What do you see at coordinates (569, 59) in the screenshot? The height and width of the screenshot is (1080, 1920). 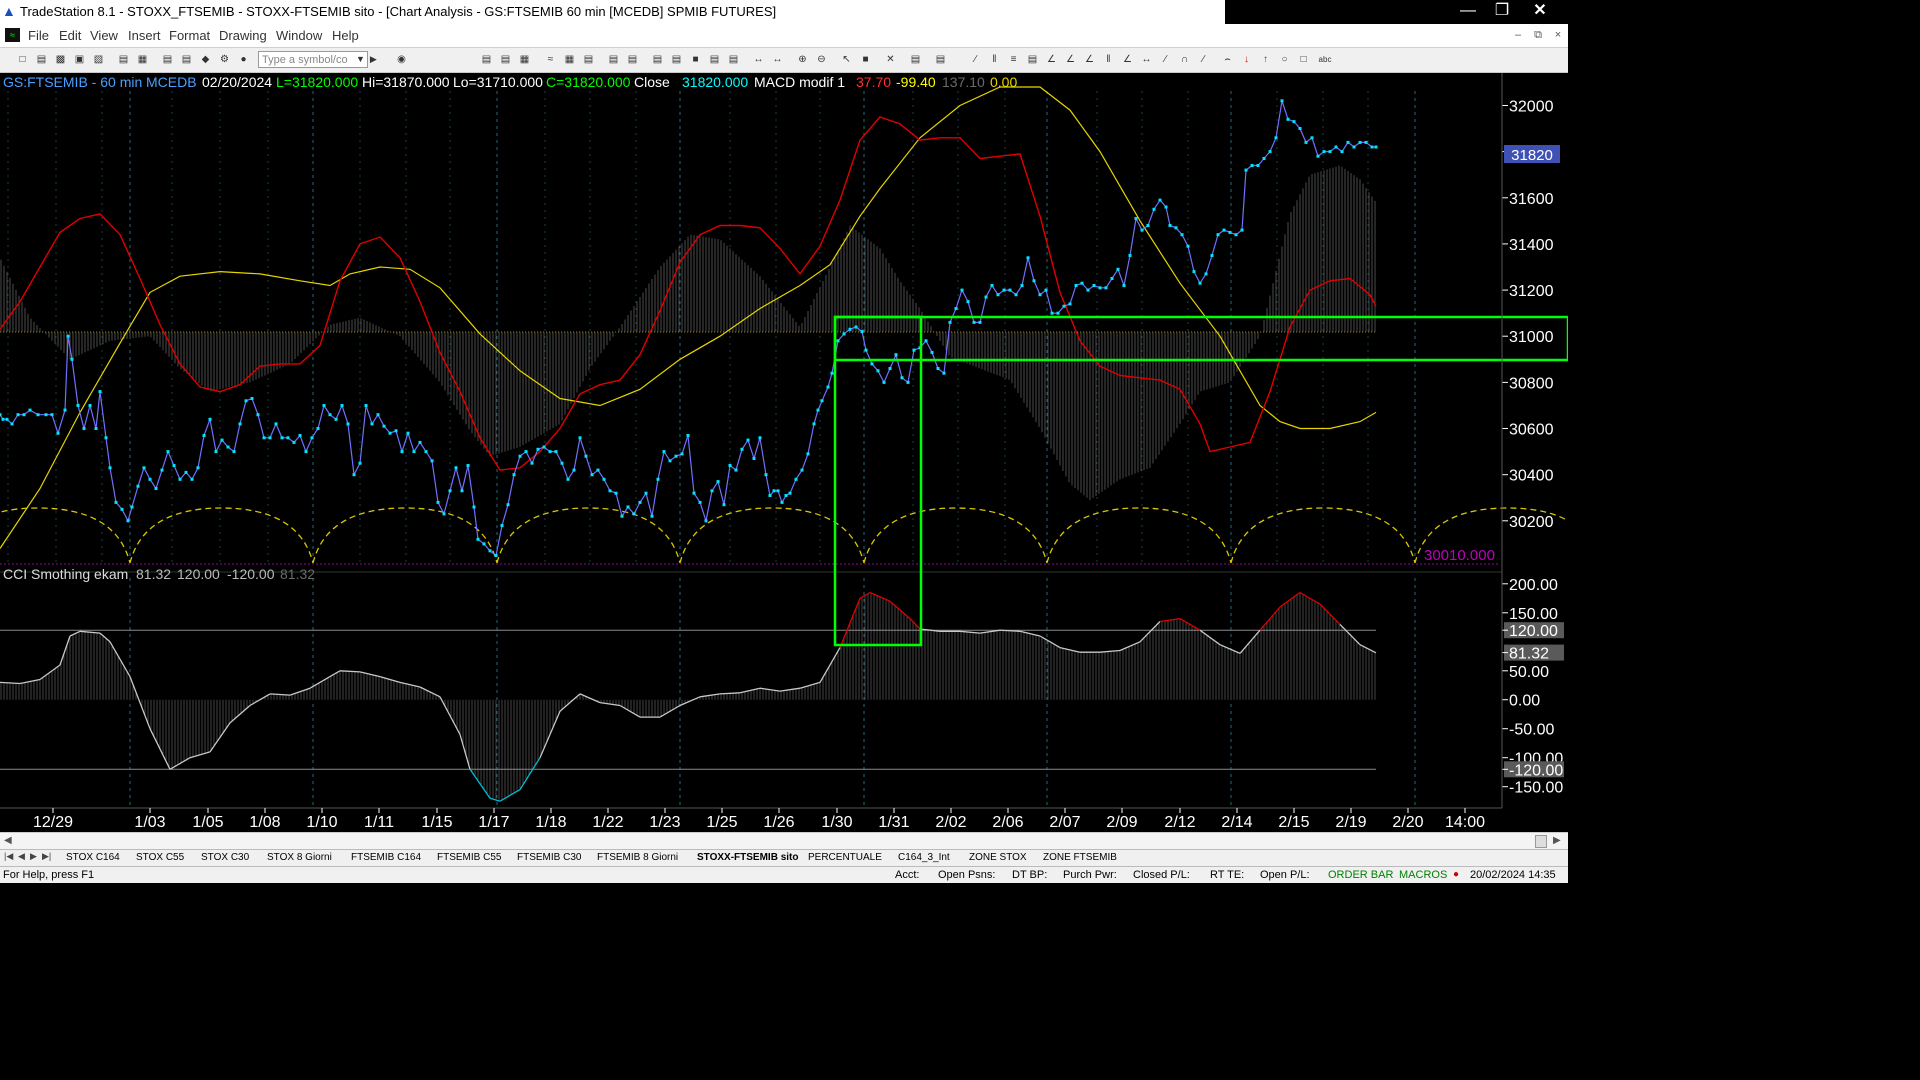 I see `candlestick-icon: ▦` at bounding box center [569, 59].